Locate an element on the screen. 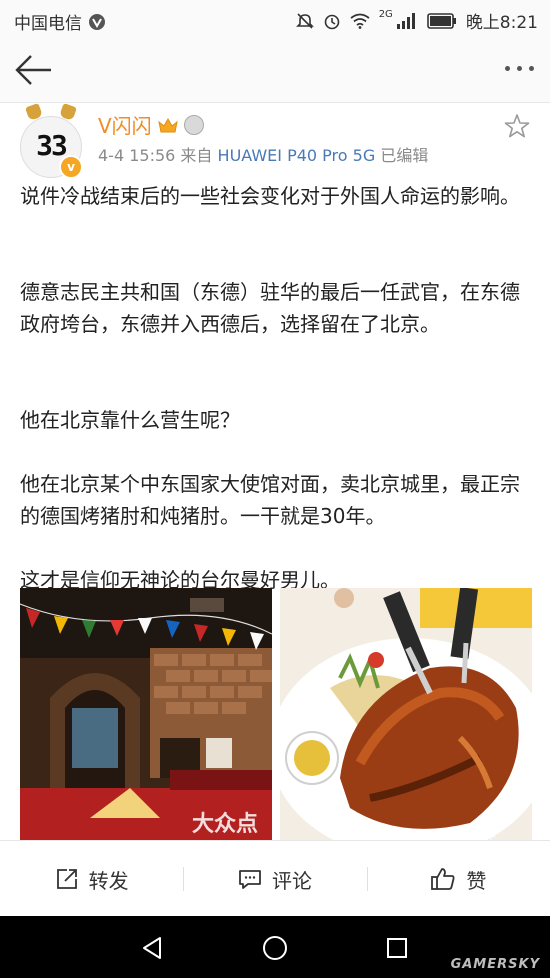  carrier-label: 中国电信 is located at coordinates (48, 24).